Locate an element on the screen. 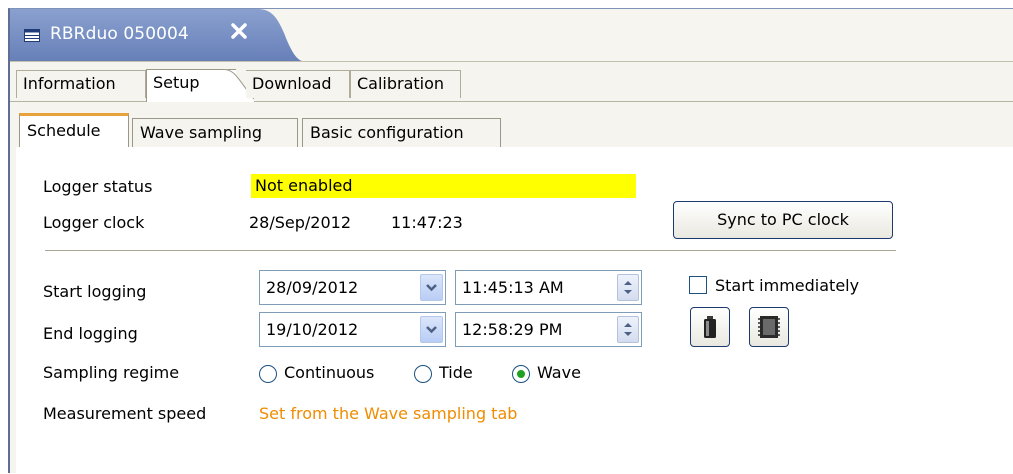 The image size is (1013, 474). measurement-speed-label: Measurement speed is located at coordinates (125, 413).